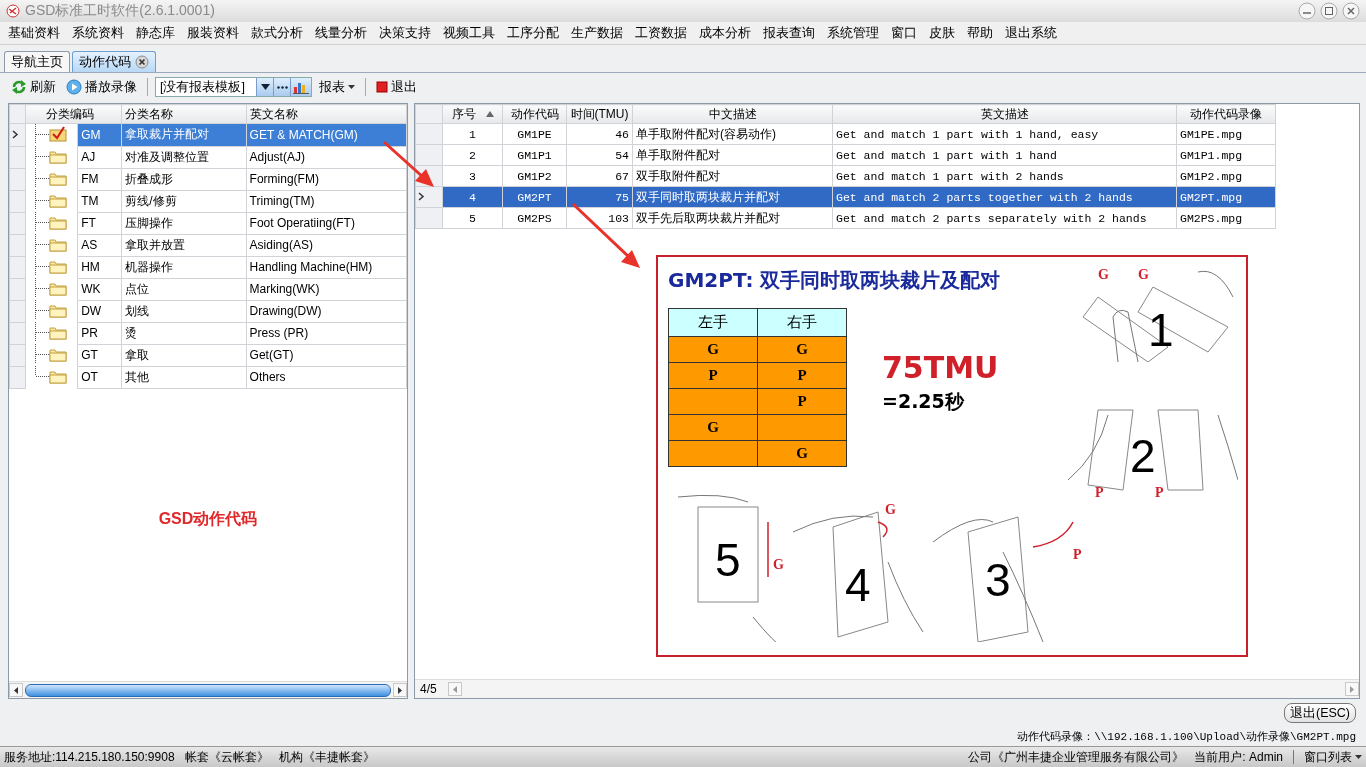  Describe the element at coordinates (184, 245) in the screenshot. I see `table-cell: 拿取并放置` at that location.